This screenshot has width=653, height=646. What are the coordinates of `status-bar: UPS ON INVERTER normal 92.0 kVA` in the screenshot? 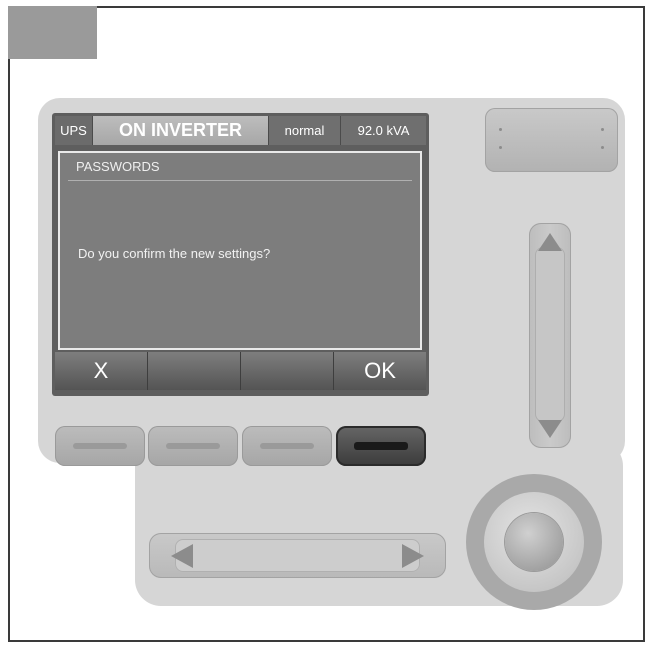 It's located at (240, 130).